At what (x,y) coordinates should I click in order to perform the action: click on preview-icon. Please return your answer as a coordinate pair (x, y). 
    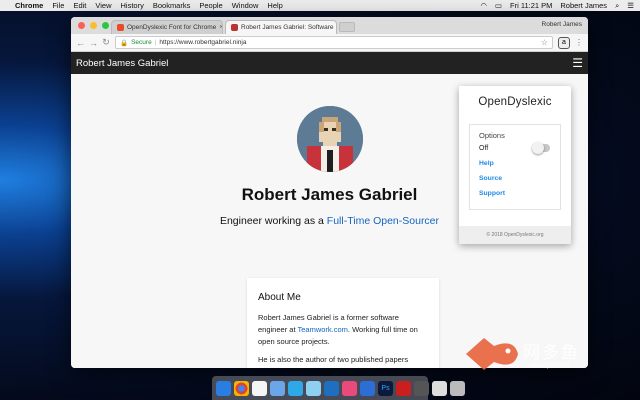
    Looking at the image, I should click on (277, 388).